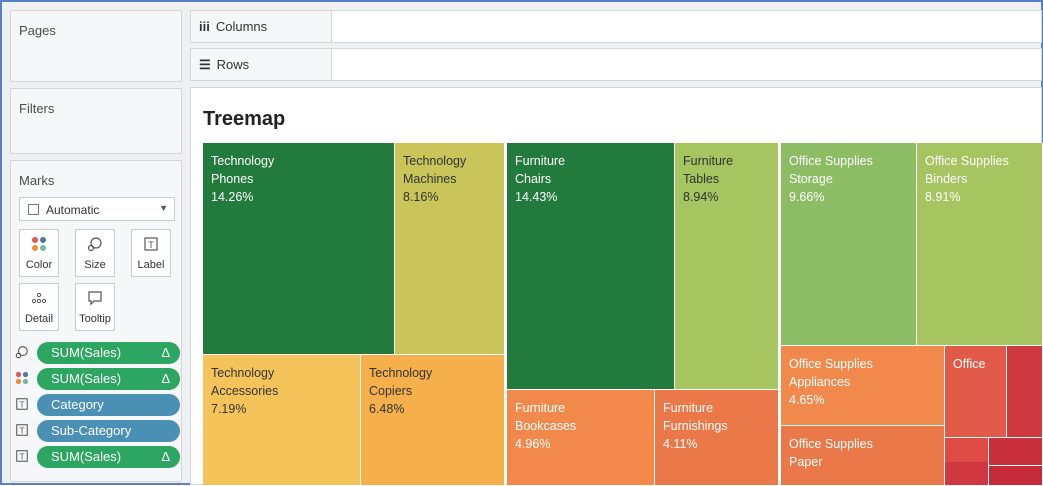 The image size is (1043, 486). What do you see at coordinates (96, 46) in the screenshot?
I see `pages-panel: Pages` at bounding box center [96, 46].